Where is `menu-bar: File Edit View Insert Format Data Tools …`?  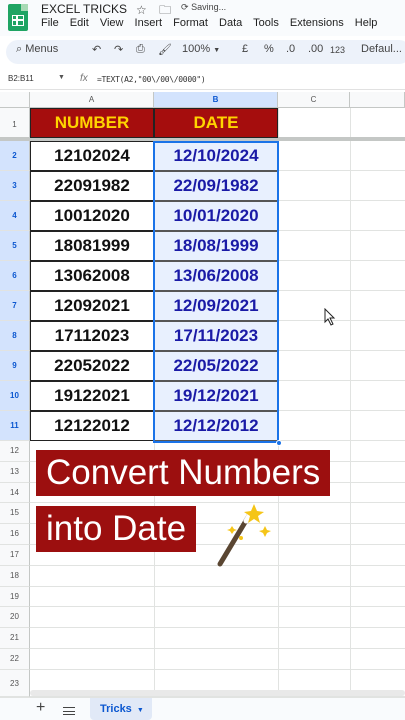 menu-bar: File Edit View Insert Format Data Tools … is located at coordinates (213, 23).